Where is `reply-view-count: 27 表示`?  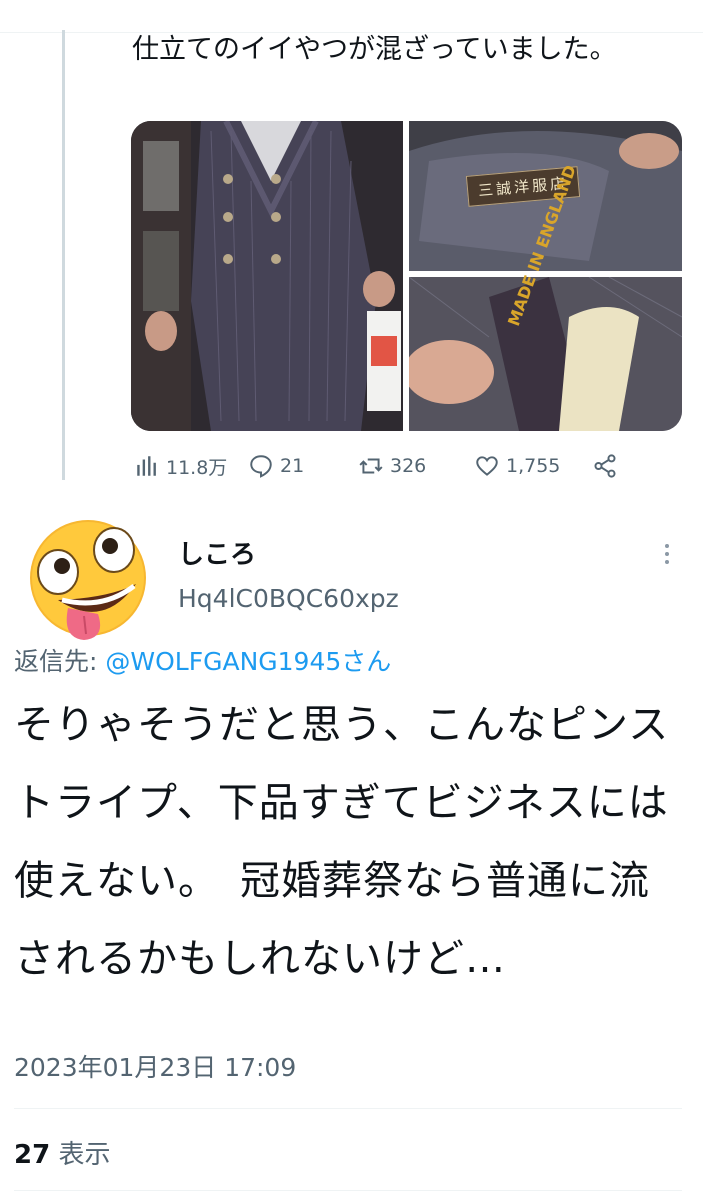 reply-view-count: 27 表示 is located at coordinates (62, 1152).